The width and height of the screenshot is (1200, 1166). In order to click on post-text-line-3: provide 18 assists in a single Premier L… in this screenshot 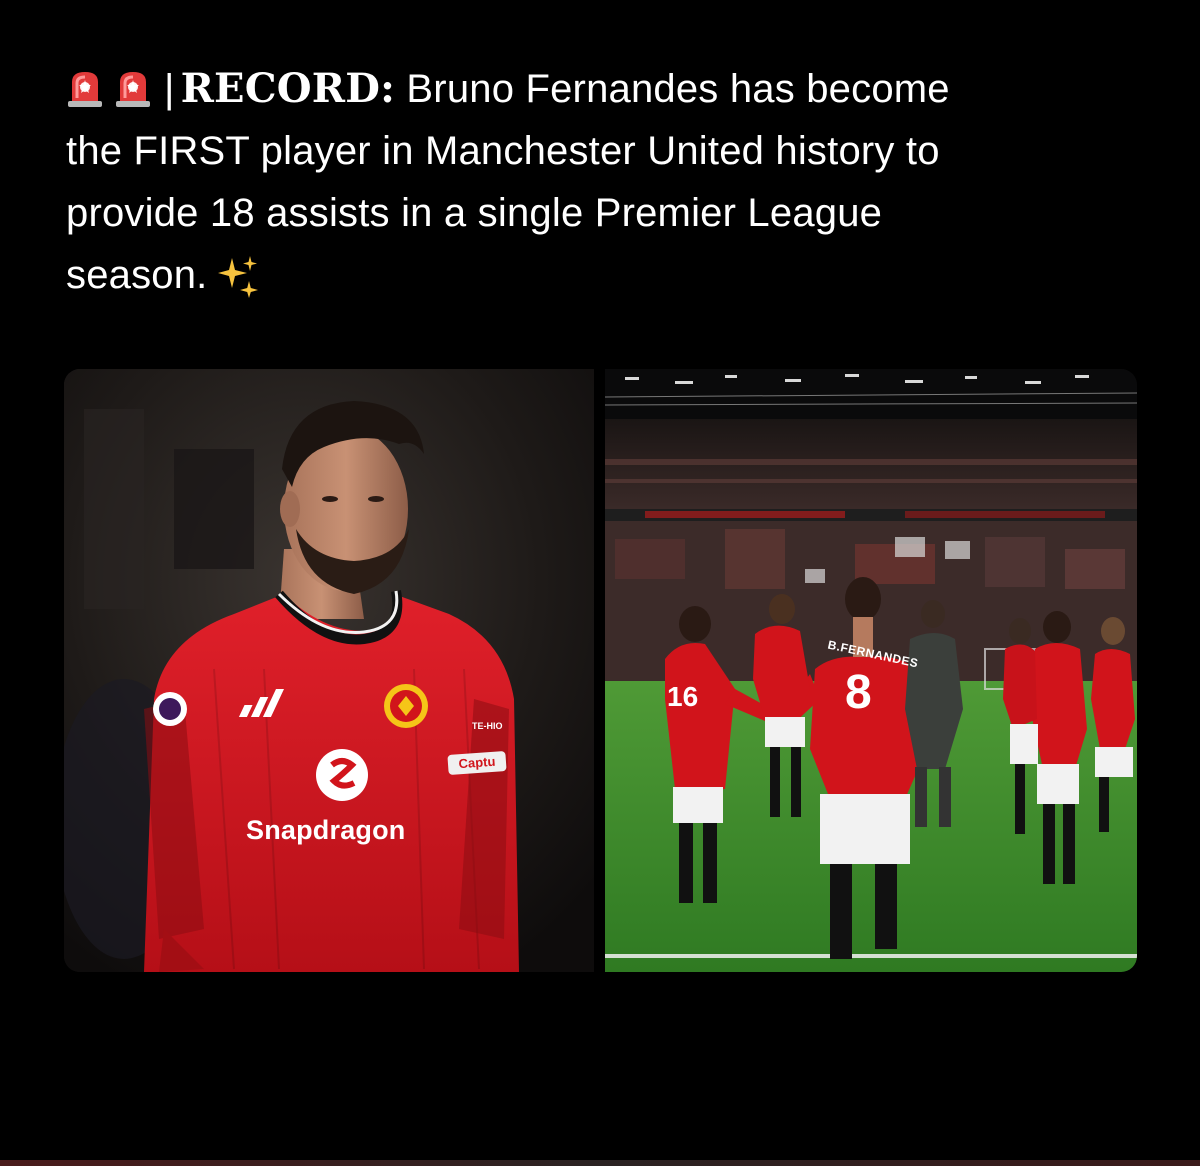, I will do `click(474, 213)`.